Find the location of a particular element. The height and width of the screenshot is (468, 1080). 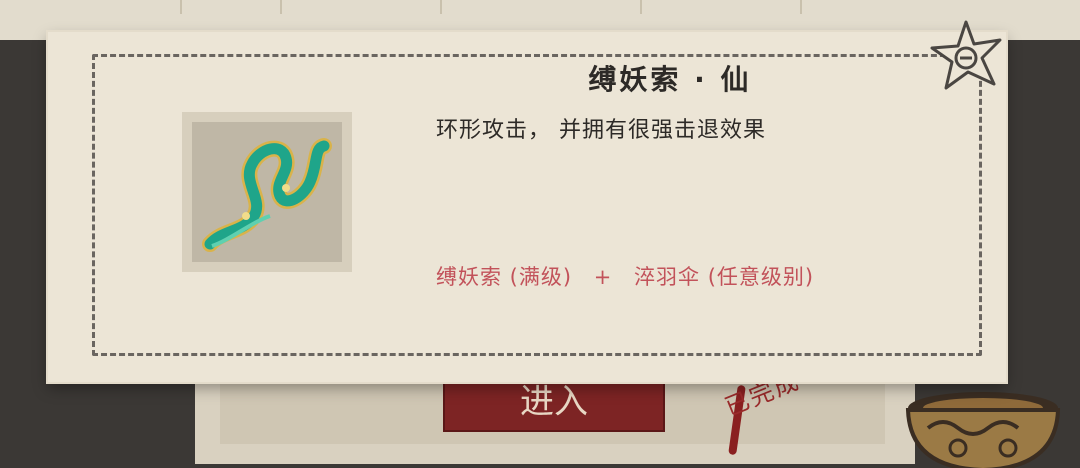

item-recipe: 缚妖索 (满级) + 淬羽伞 (任意级别) is located at coordinates (696, 277).